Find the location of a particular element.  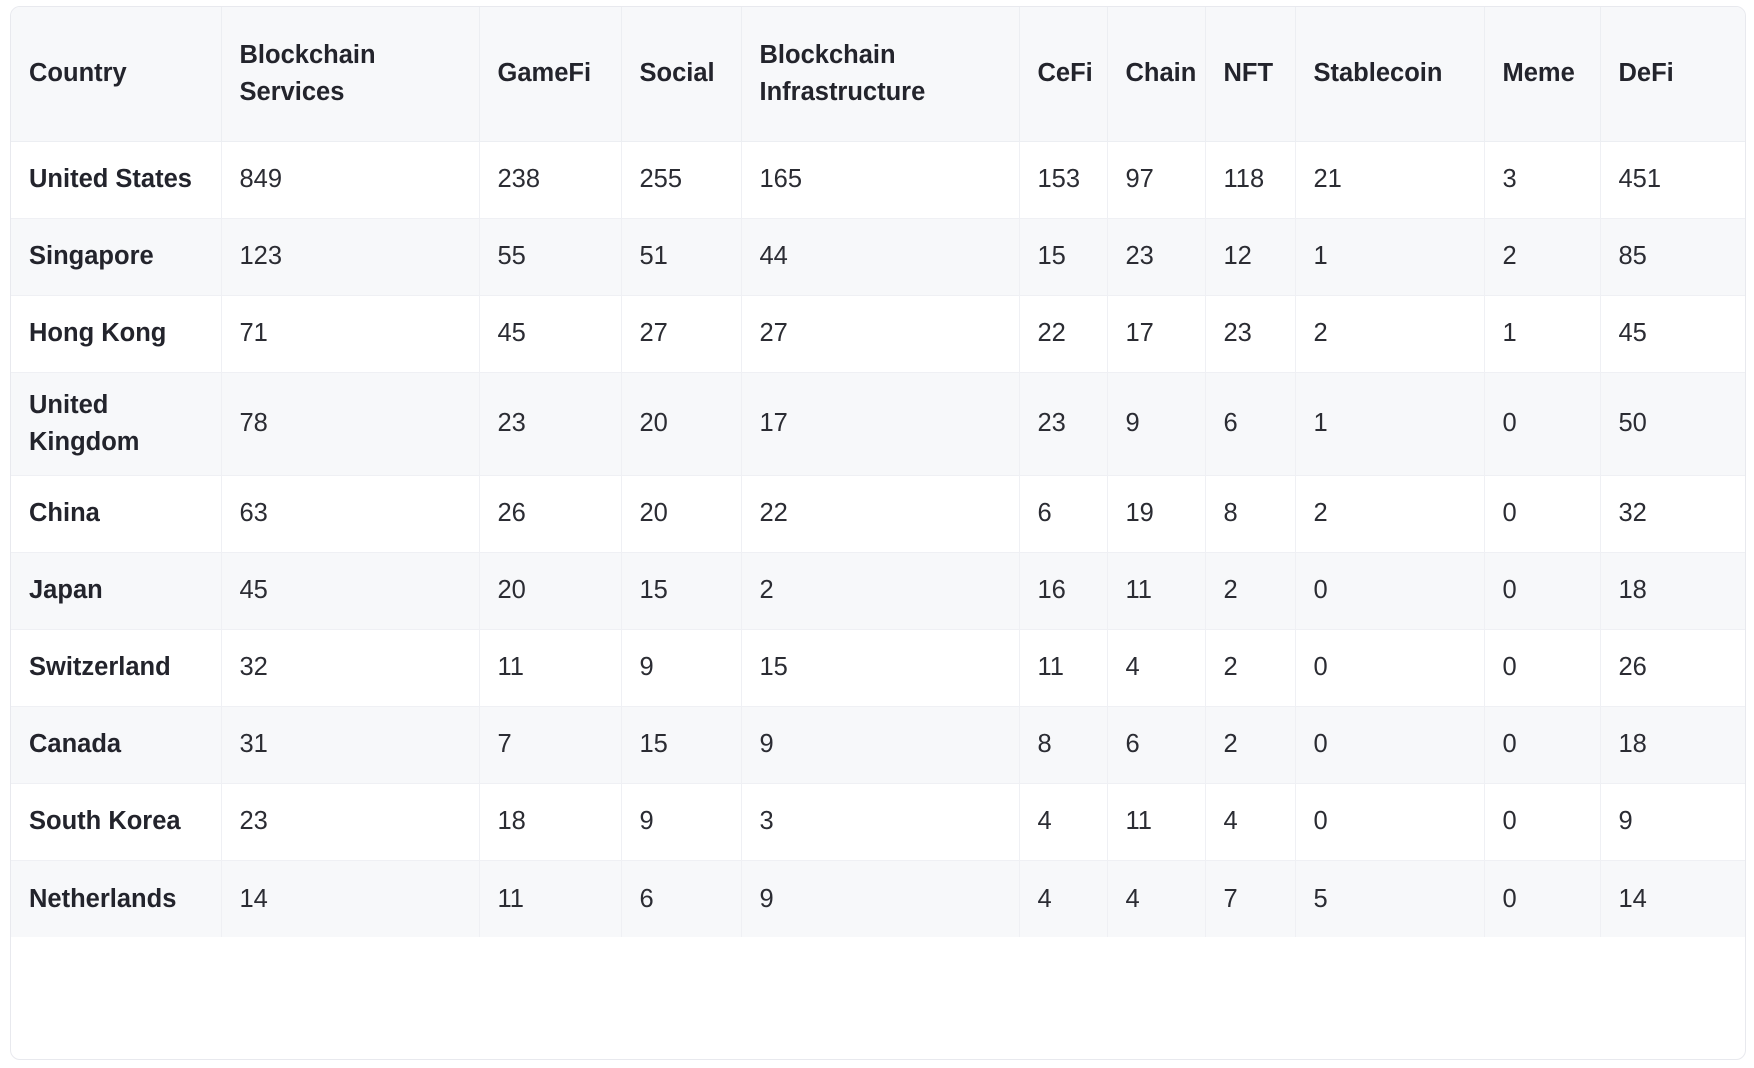

cell-value: 165 is located at coordinates (880, 180).